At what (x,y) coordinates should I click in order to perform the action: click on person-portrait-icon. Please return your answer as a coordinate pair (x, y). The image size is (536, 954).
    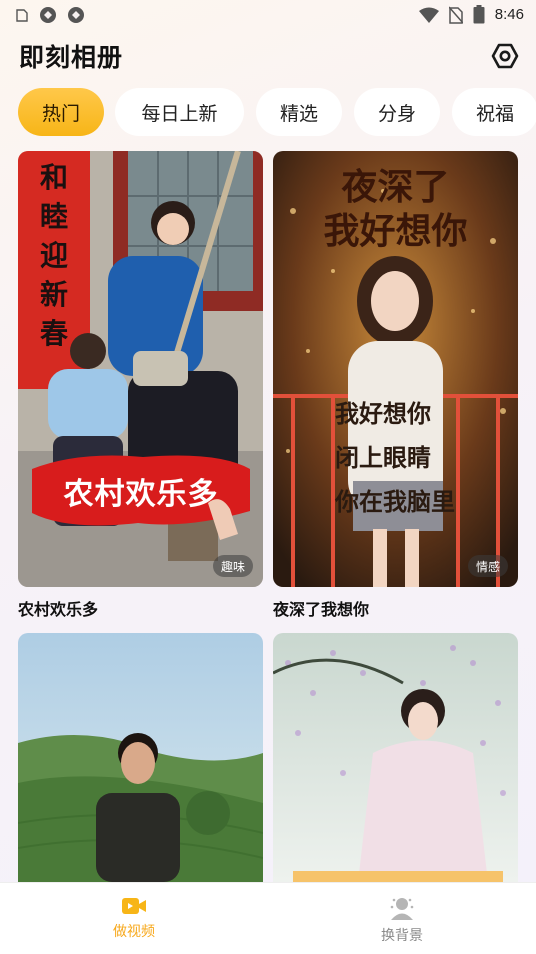
    Looking at the image, I should click on (402, 909).